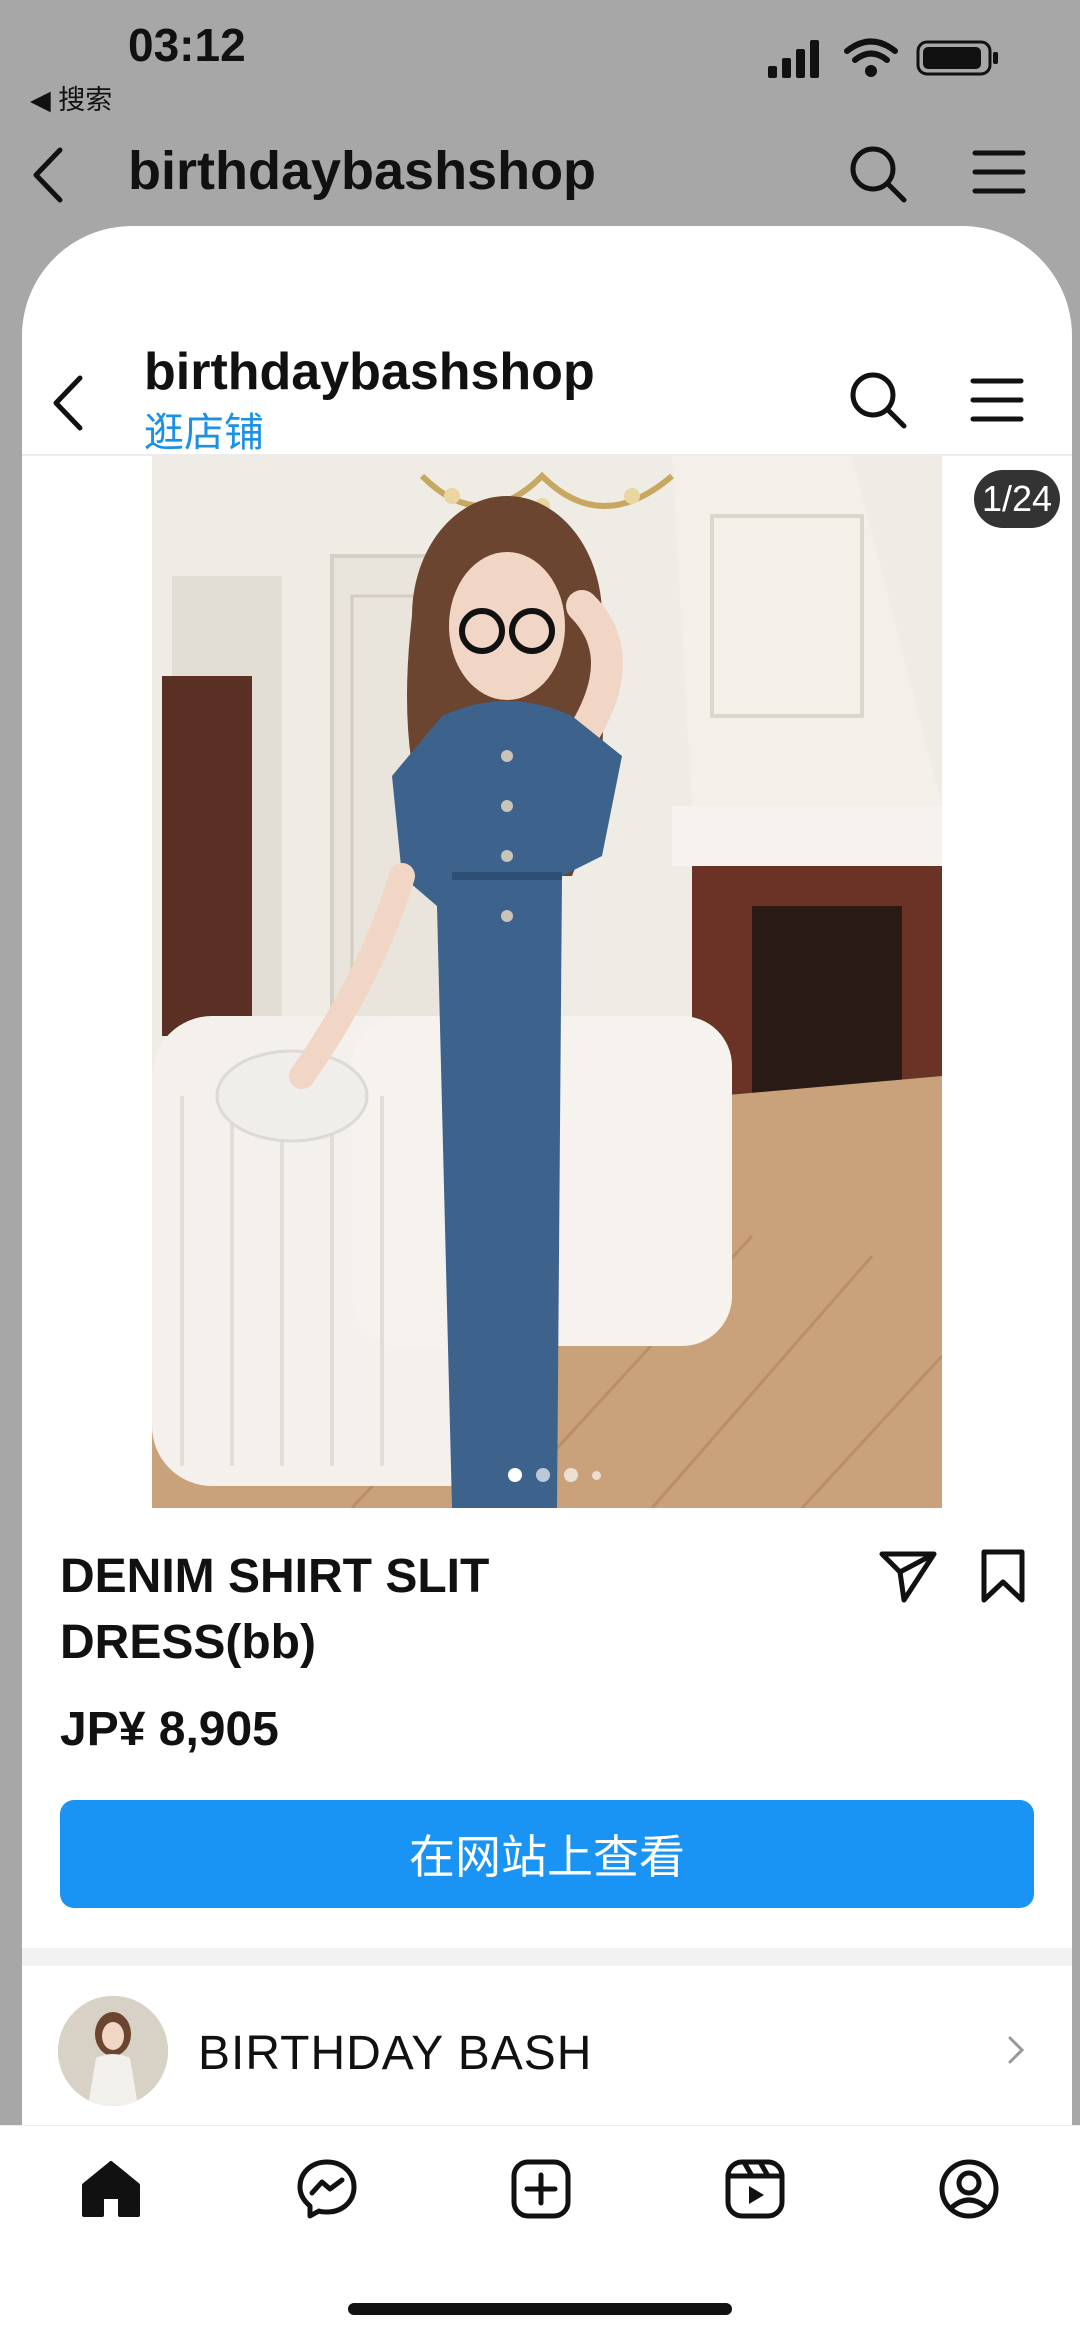  Describe the element at coordinates (1017, 499) in the screenshot. I see `image-counter: 1/24` at that location.